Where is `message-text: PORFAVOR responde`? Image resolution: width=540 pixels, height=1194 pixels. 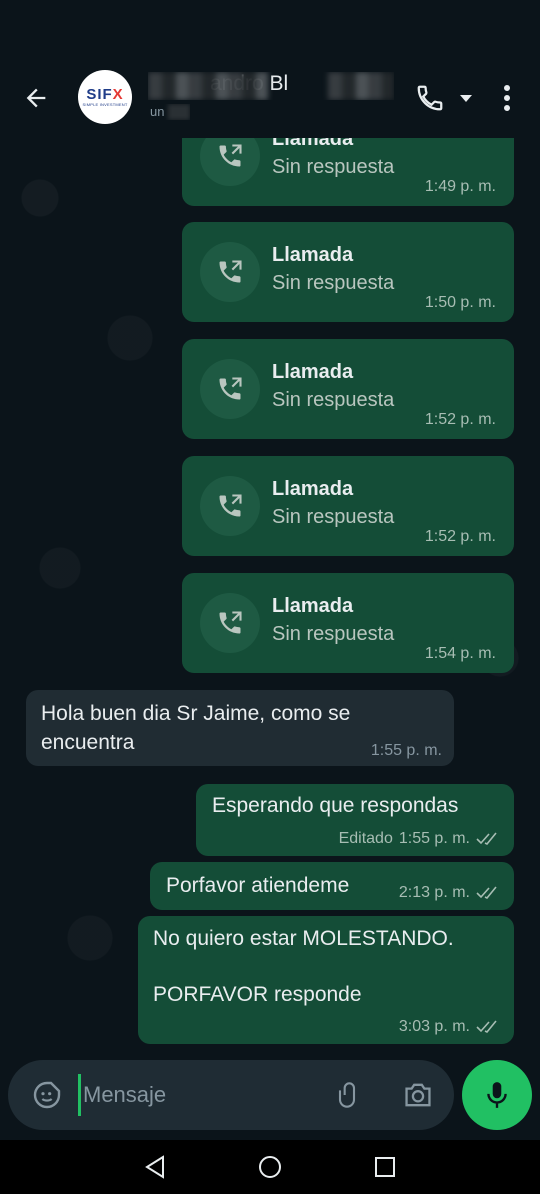
message-text: PORFAVOR responde is located at coordinates (257, 994).